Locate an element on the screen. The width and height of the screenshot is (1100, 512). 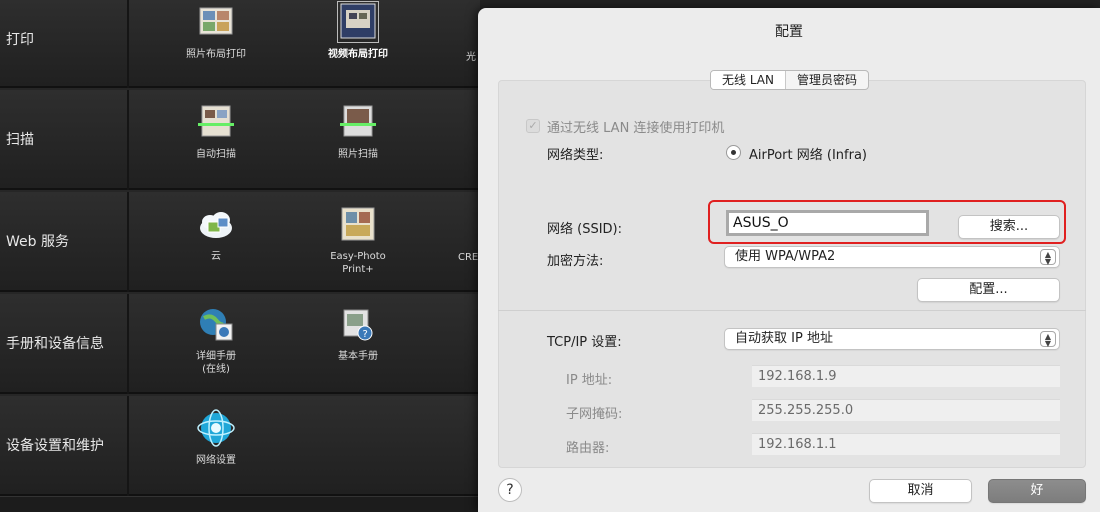
app-label: 网络设置 is located at coordinates (216, 460).